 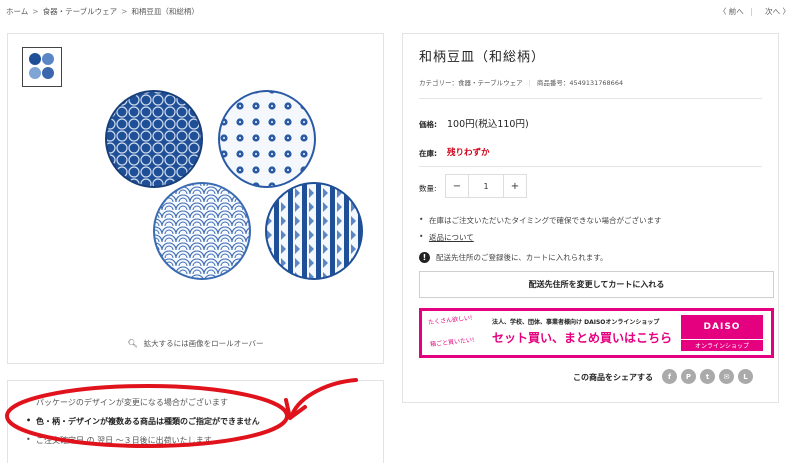 What do you see at coordinates (424, 257) in the screenshot?
I see `alert-icon: !` at bounding box center [424, 257].